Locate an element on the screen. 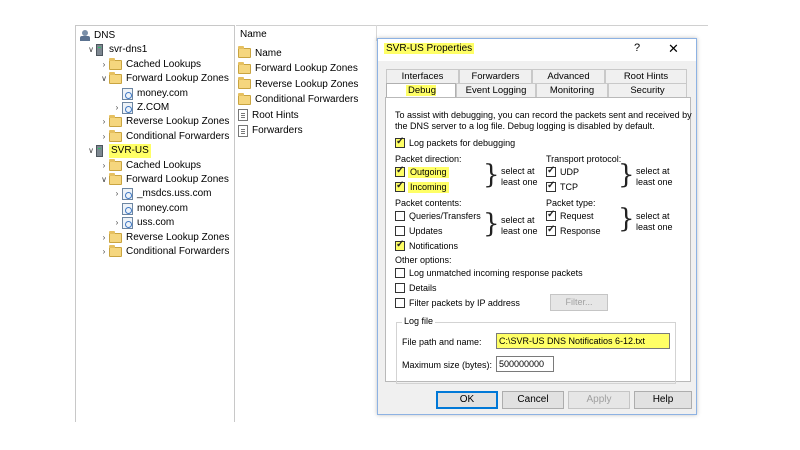 The image size is (800, 450). help-icon: ? is located at coordinates (637, 48).